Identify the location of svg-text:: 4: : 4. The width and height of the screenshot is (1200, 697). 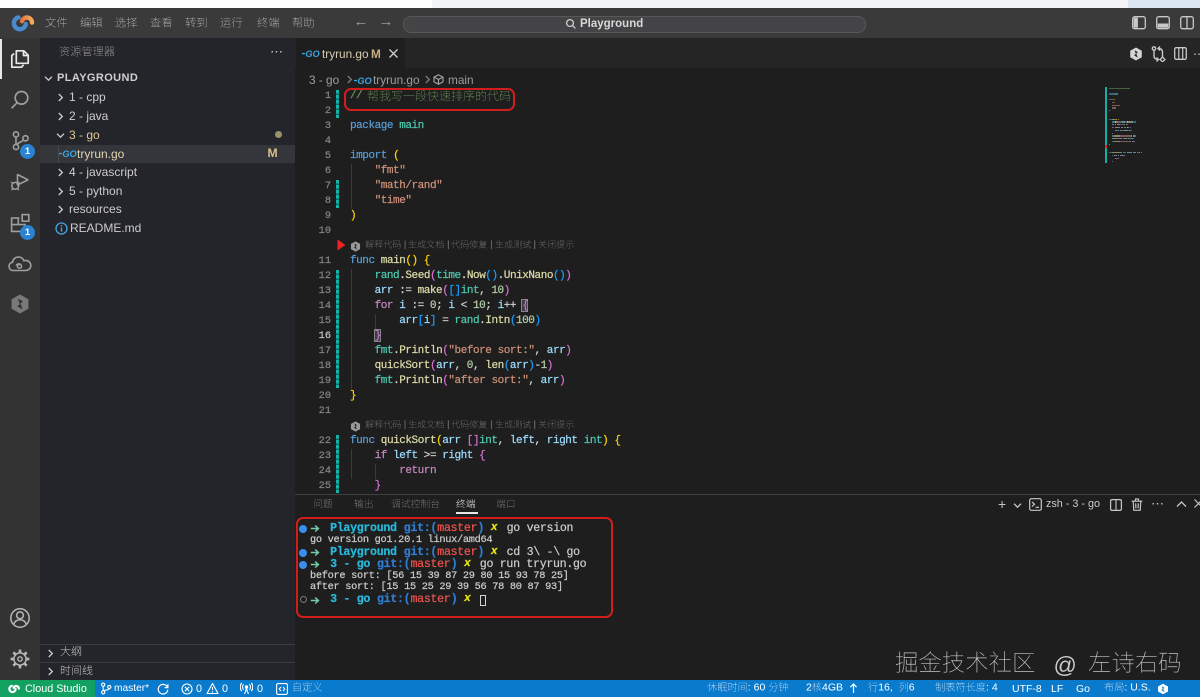
(992, 688).